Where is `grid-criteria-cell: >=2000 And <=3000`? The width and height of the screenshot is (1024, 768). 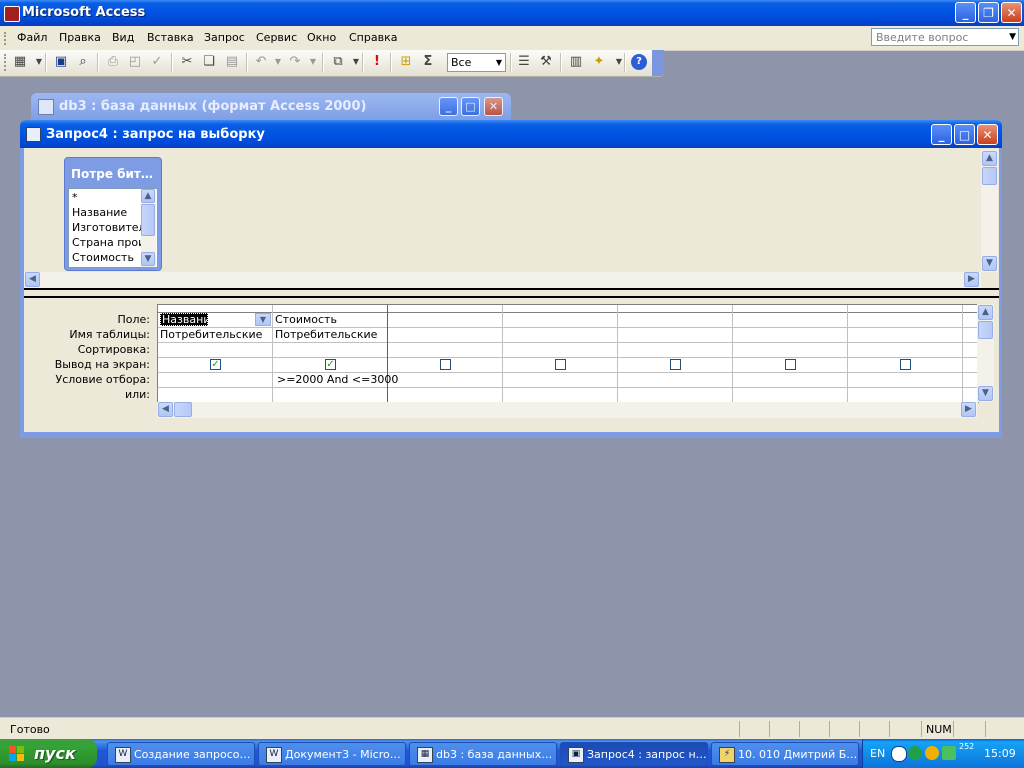
grid-criteria-cell: >=2000 And <=3000 is located at coordinates (337, 379).